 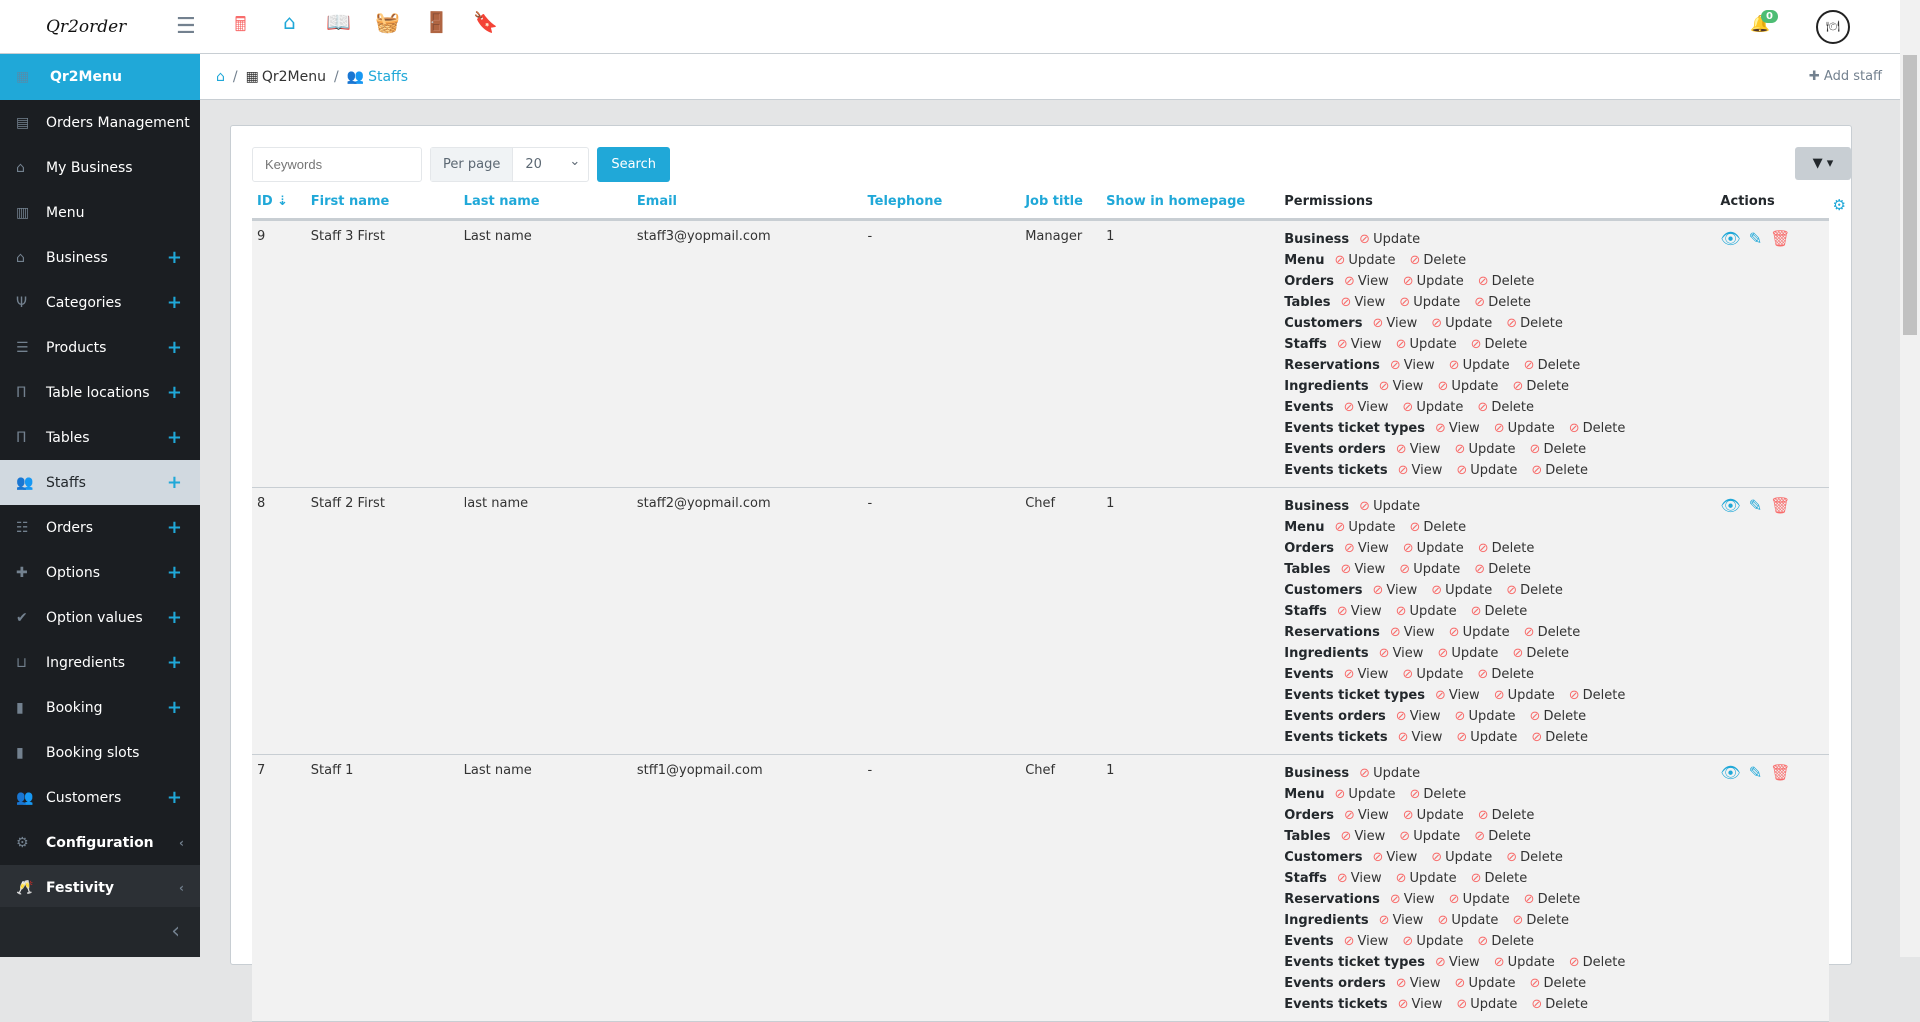 I want to click on sidebar-item-booking: ▮ Booking +, so click(x=100, y=707).